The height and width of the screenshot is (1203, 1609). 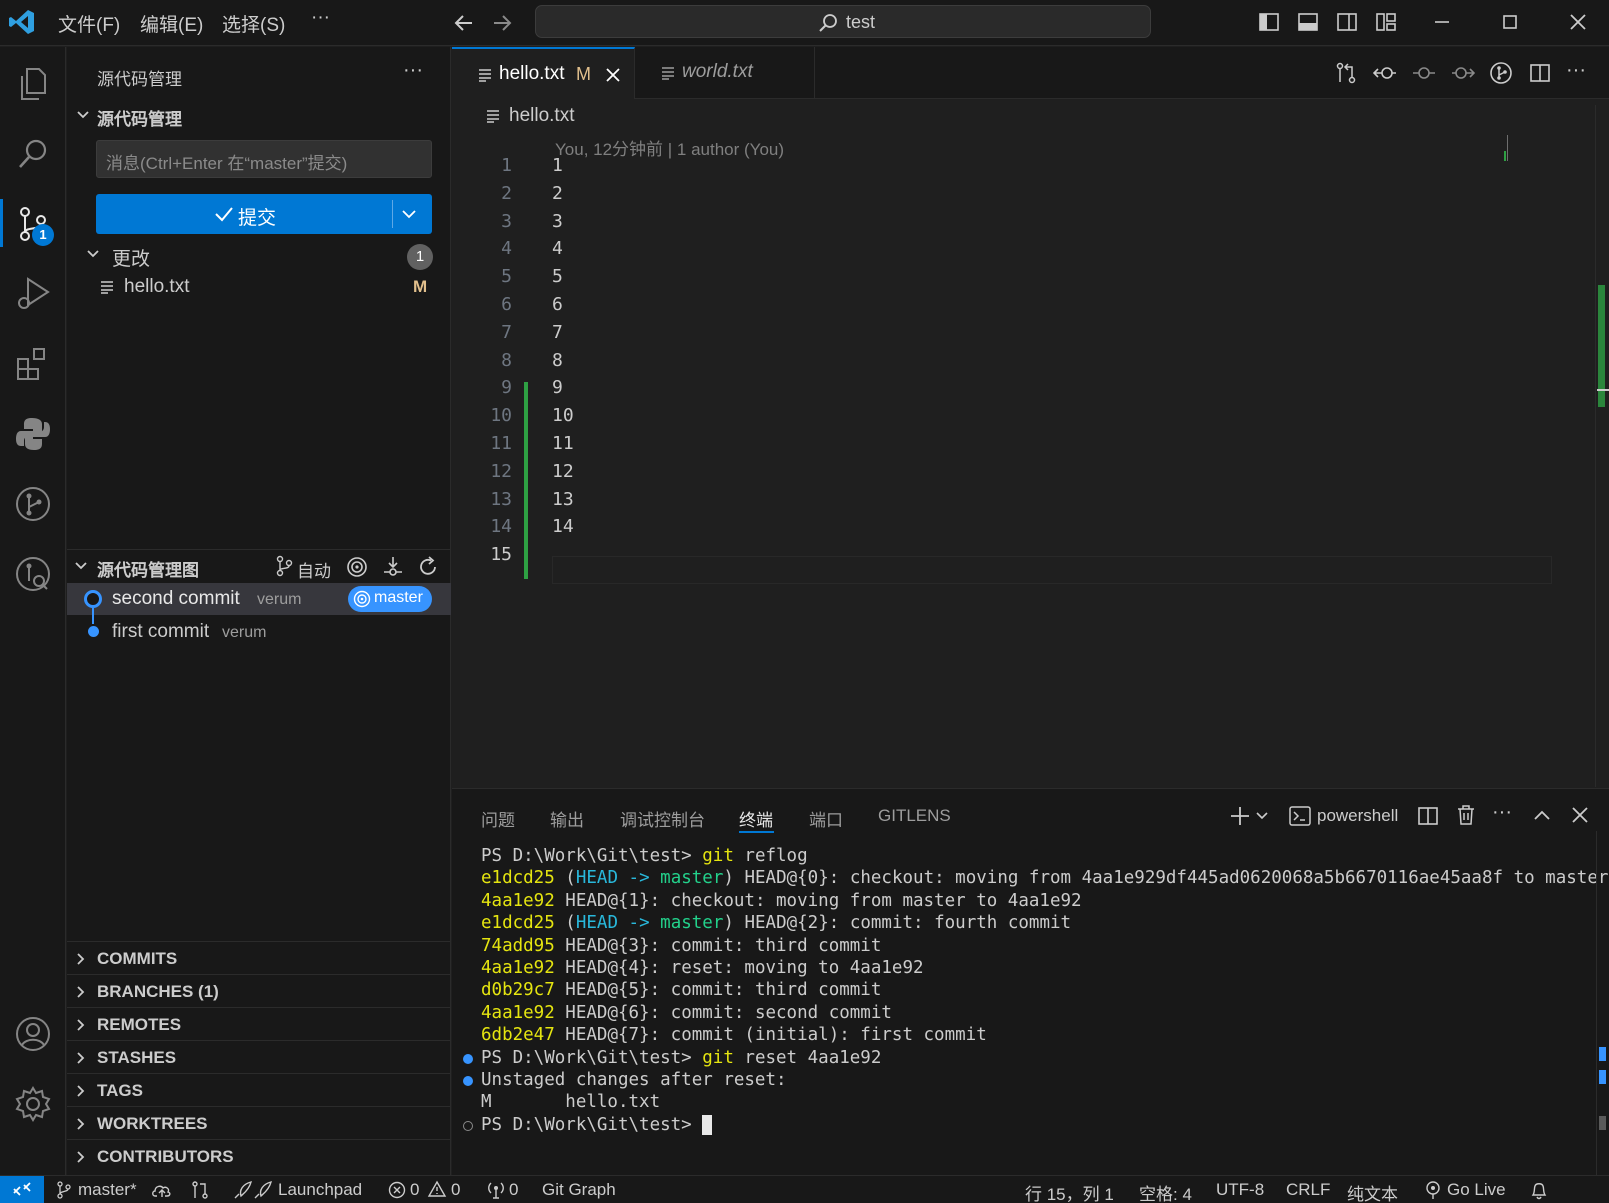 What do you see at coordinates (557, 193) in the screenshot?
I see `code-line: 2` at bounding box center [557, 193].